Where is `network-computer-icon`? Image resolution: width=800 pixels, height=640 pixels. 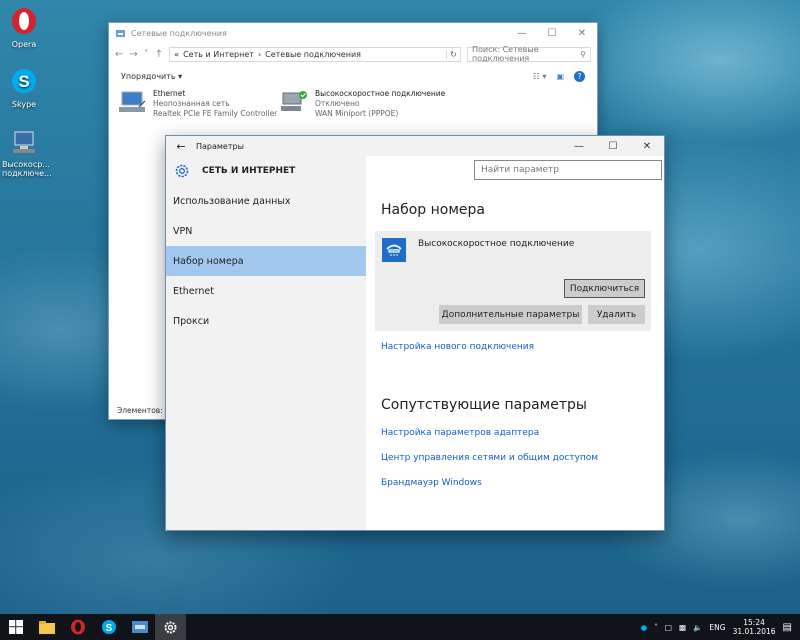
network-computer-icon is located at coordinates (24, 142).